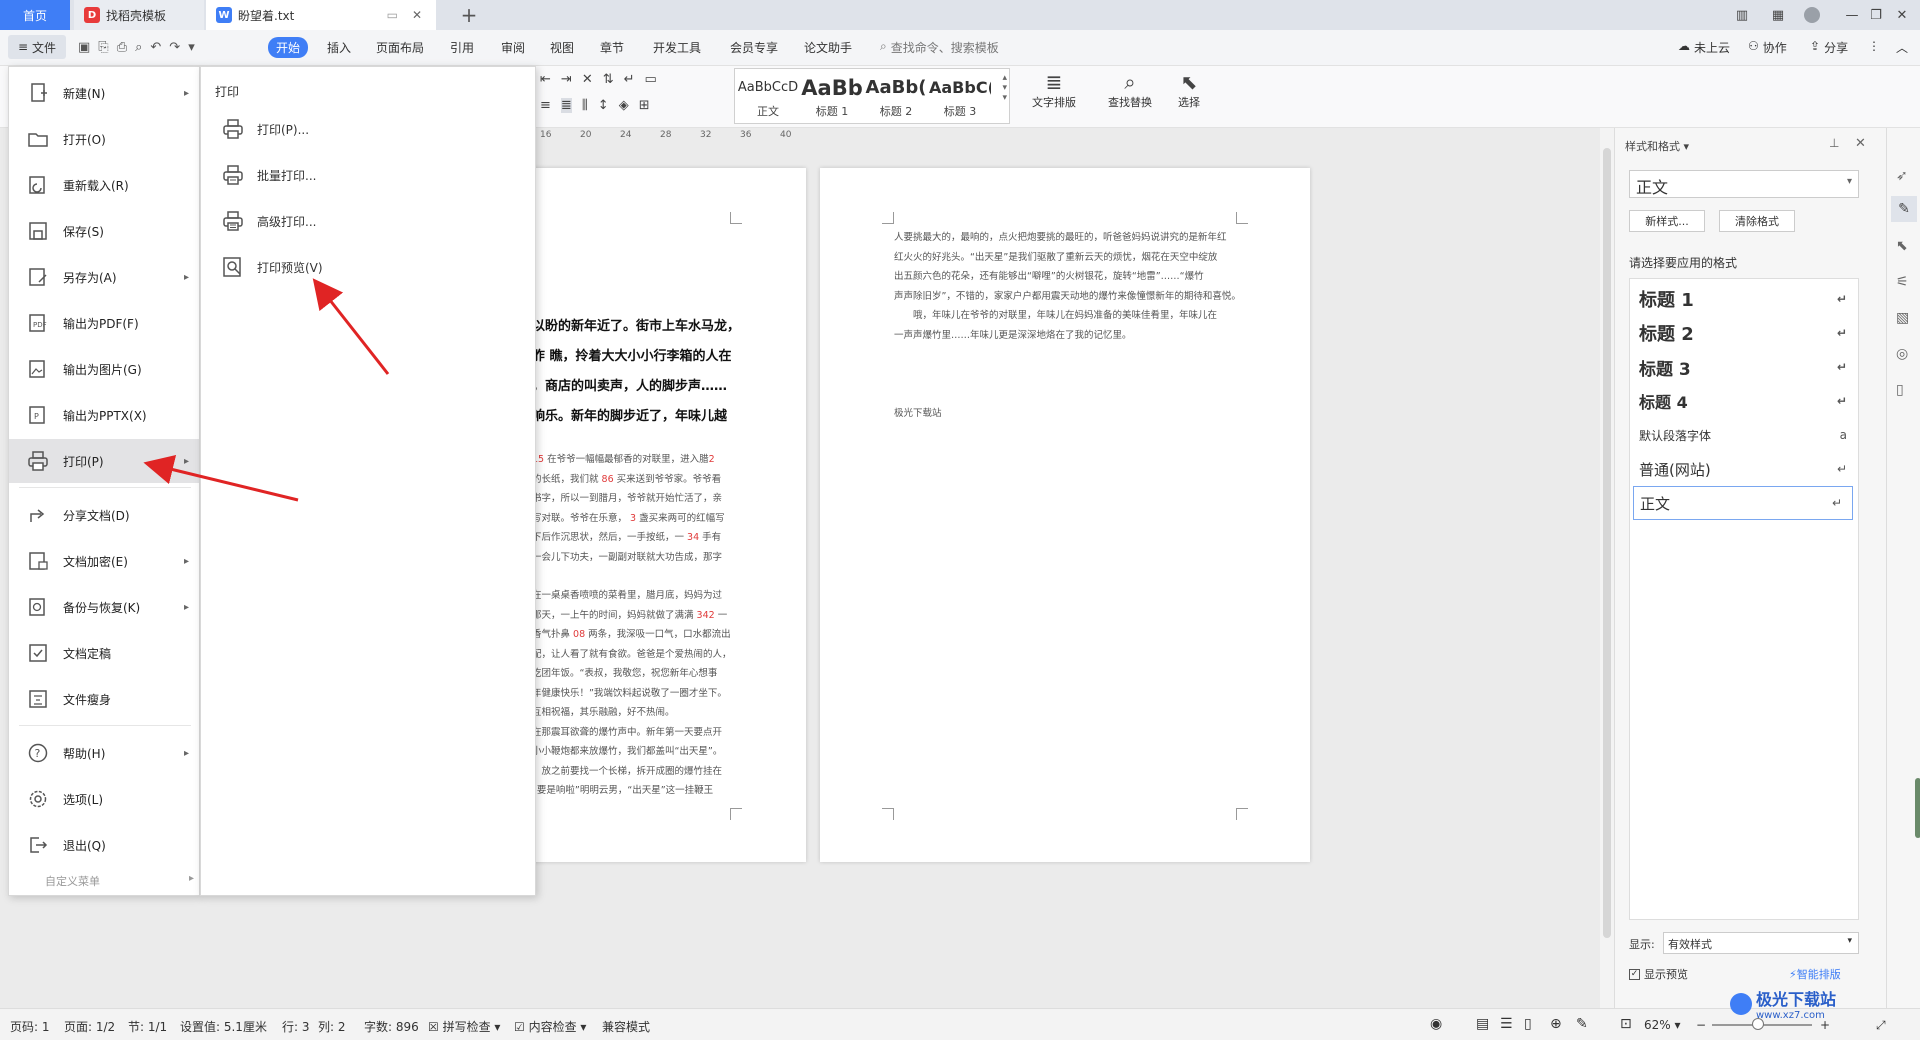 The height and width of the screenshot is (1040, 1920). I want to click on status-setting: 设置值: 5.1厘米, so click(223, 1026).